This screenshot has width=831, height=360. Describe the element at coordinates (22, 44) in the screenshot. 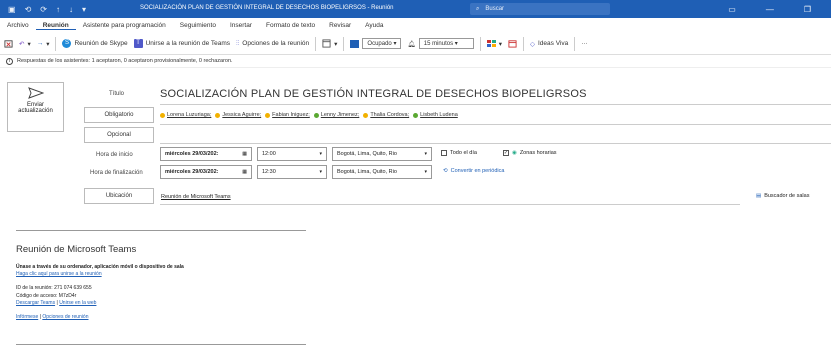

I see `reply-icon: ↶` at that location.